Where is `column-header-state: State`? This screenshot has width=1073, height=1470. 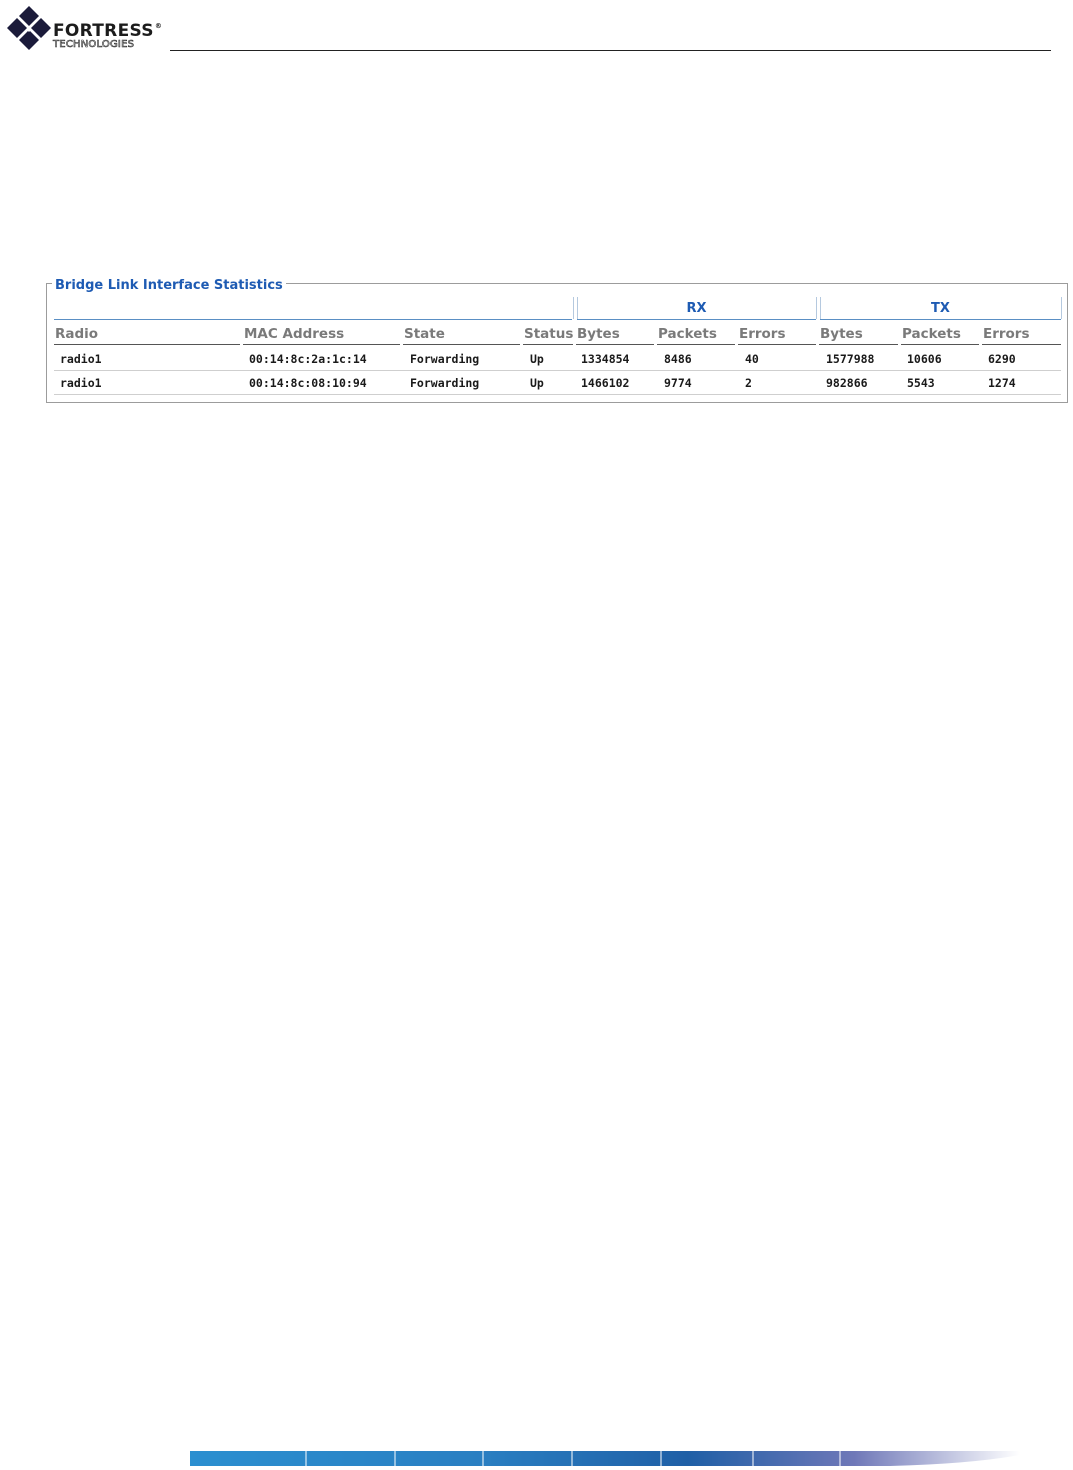 column-header-state: State is located at coordinates (424, 334).